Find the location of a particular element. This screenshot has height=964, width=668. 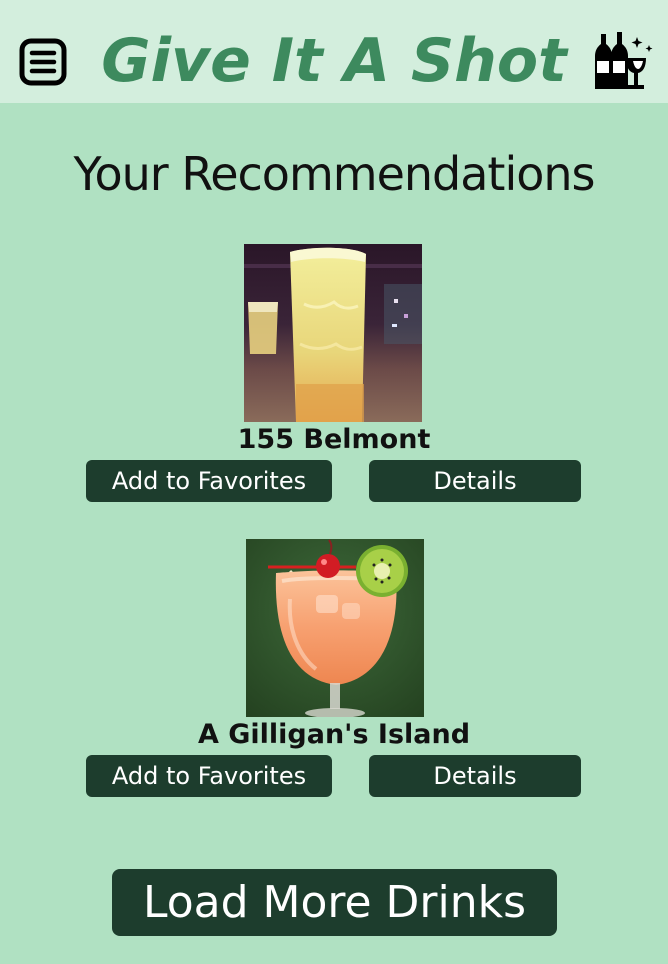

app-title: Give It A Shot is located at coordinates (334, 61).